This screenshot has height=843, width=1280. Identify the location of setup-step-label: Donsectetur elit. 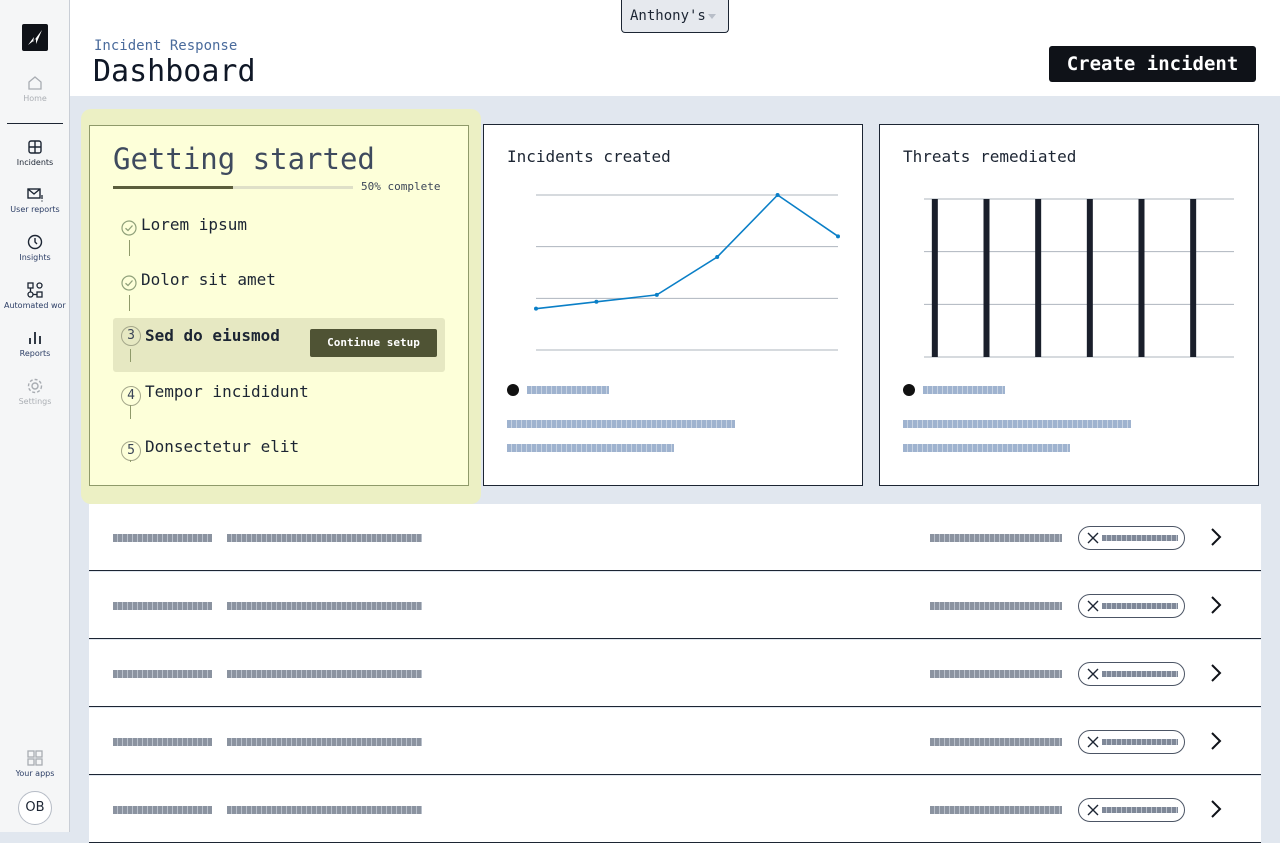
(222, 446).